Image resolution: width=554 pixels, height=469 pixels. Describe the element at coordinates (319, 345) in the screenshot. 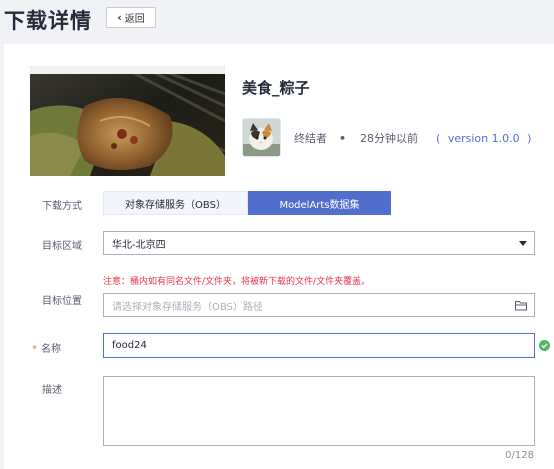

I see `name-input: food24` at that location.